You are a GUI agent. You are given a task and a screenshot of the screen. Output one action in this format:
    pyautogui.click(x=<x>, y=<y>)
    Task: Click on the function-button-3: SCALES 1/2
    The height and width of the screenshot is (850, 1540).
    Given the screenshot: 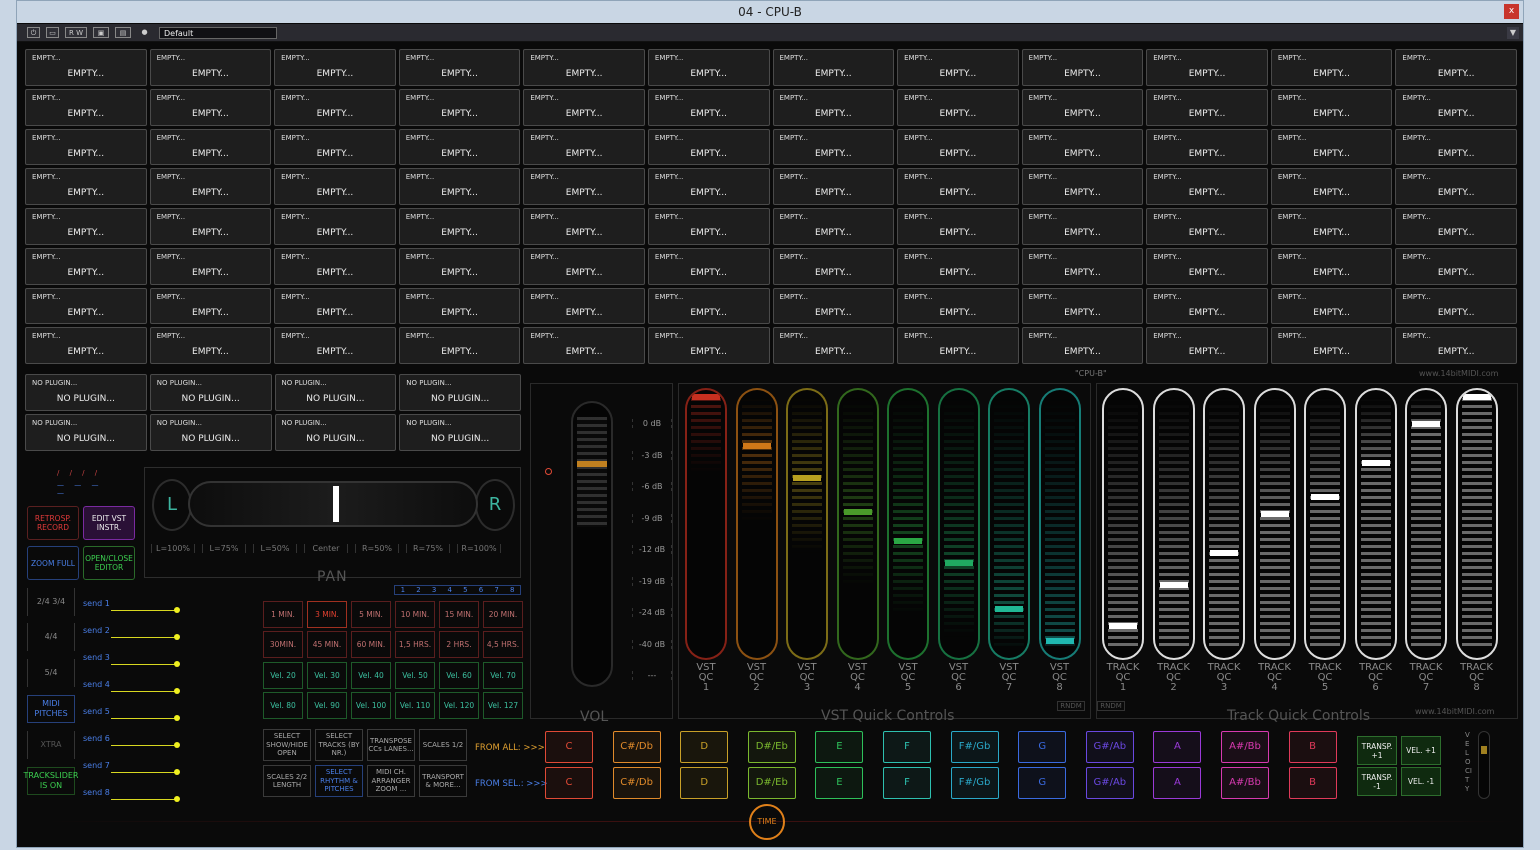 What is the action you would take?
    pyautogui.click(x=443, y=745)
    